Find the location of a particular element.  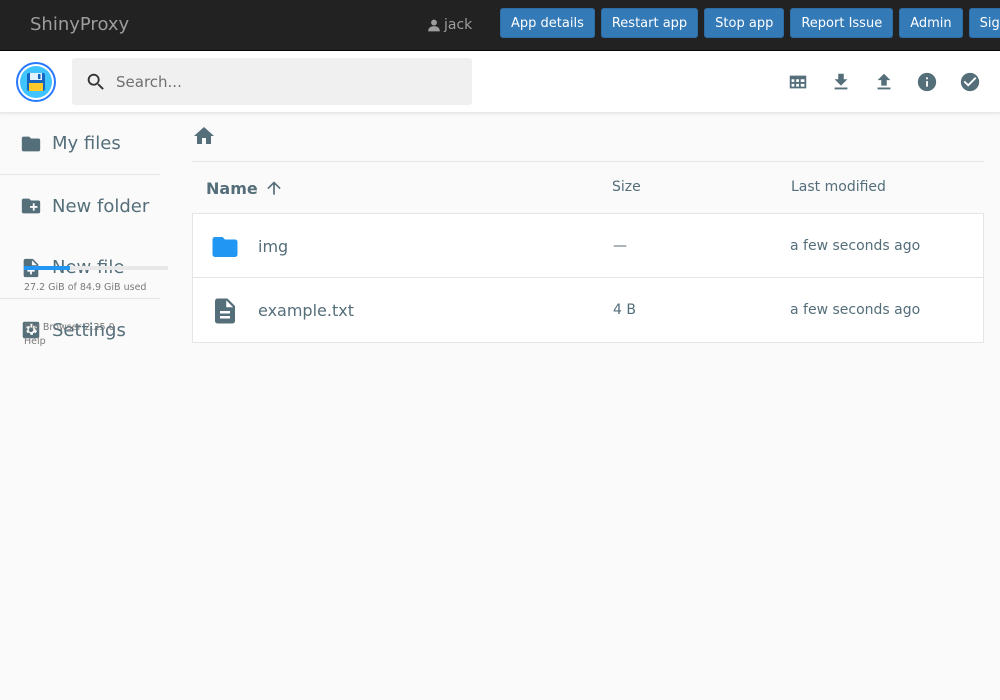

upload-button is located at coordinates (883, 82).